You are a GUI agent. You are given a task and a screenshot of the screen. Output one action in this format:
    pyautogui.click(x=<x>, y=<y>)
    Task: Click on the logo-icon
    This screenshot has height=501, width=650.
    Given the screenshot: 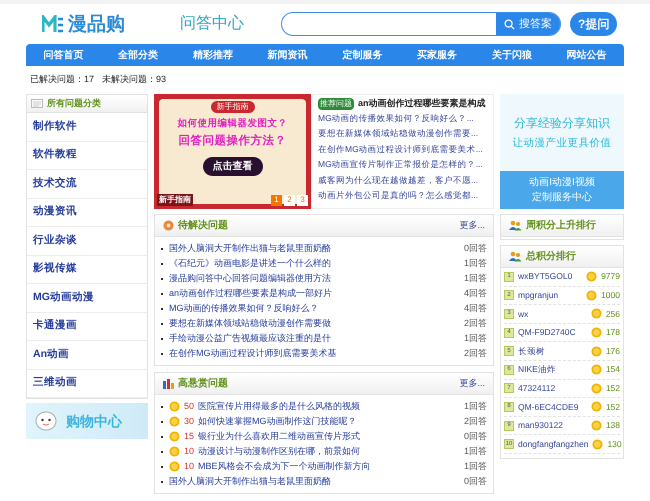 What is the action you would take?
    pyautogui.click(x=53, y=24)
    